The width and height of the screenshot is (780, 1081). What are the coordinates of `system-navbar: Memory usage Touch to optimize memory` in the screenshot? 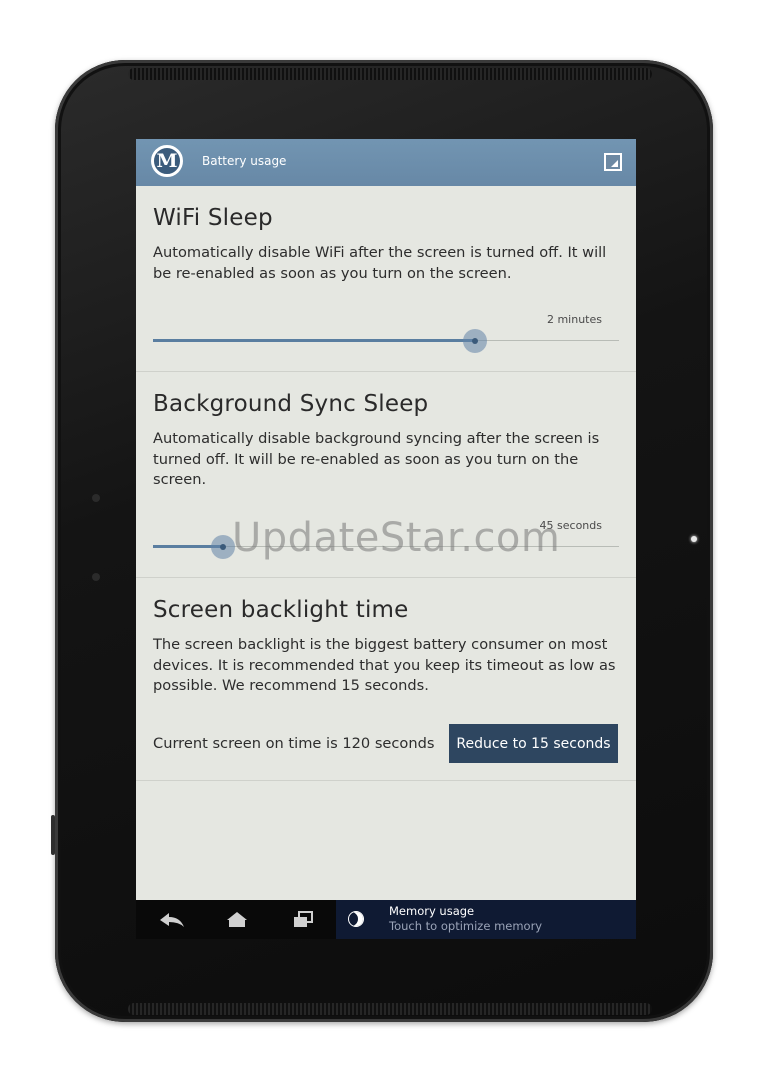 It's located at (386, 919).